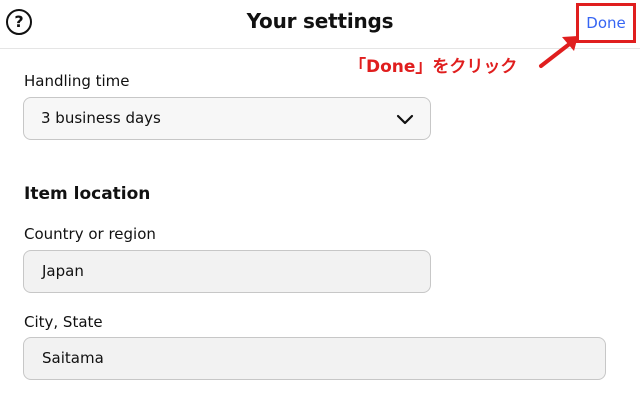 Image resolution: width=640 pixels, height=393 pixels. Describe the element at coordinates (558, 52) in the screenshot. I see `annotation-arrow-icon` at that location.